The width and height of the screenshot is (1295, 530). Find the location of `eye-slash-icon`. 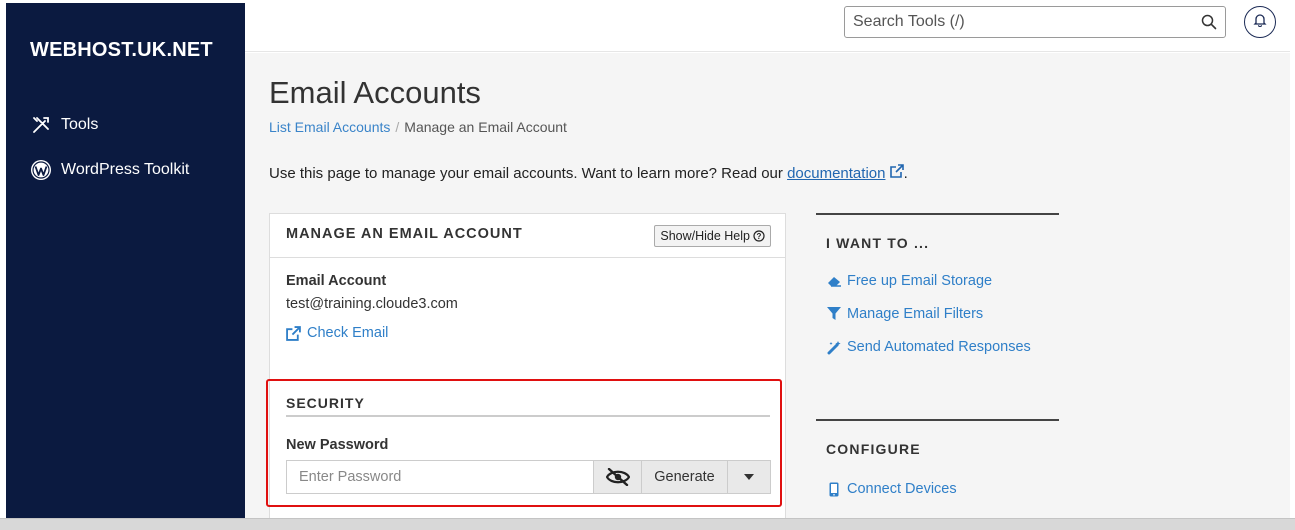

eye-slash-icon is located at coordinates (617, 477).